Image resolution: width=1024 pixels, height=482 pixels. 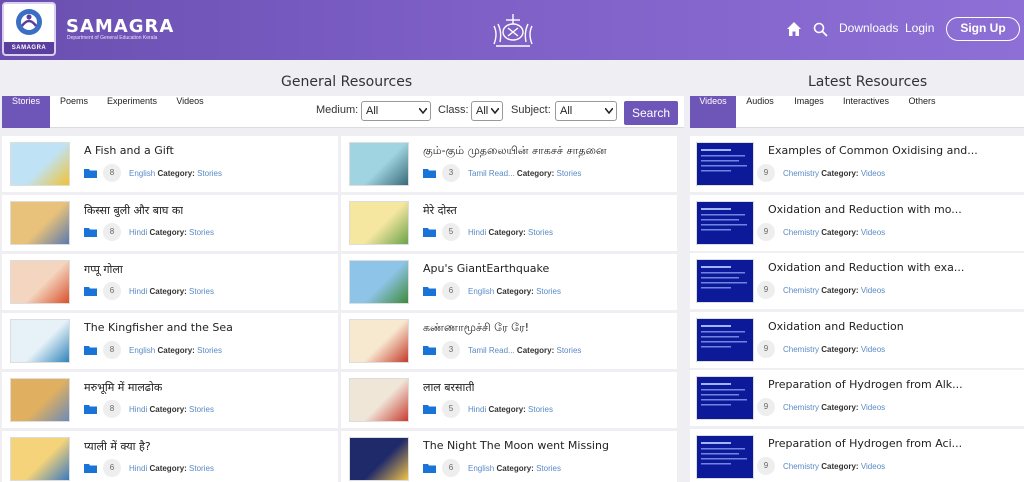 What do you see at coordinates (487, 111) in the screenshot?
I see `class-select: All` at bounding box center [487, 111].